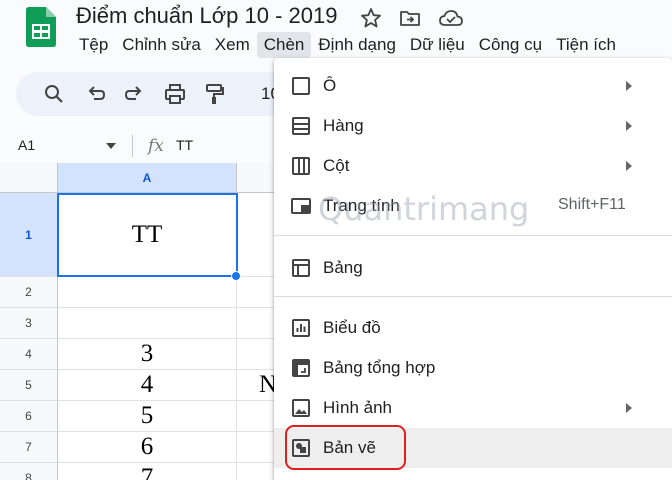  Describe the element at coordinates (450, 18) in the screenshot. I see `cloud-status-icon` at that location.